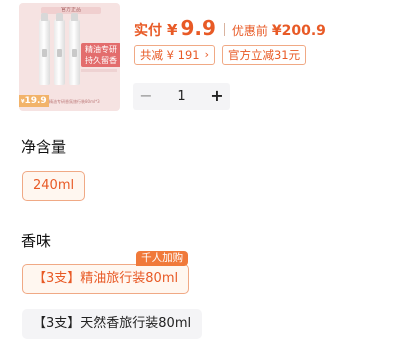 The image size is (417, 359). What do you see at coordinates (44, 147) in the screenshot?
I see `volume-section-title: 净含量` at bounding box center [44, 147].